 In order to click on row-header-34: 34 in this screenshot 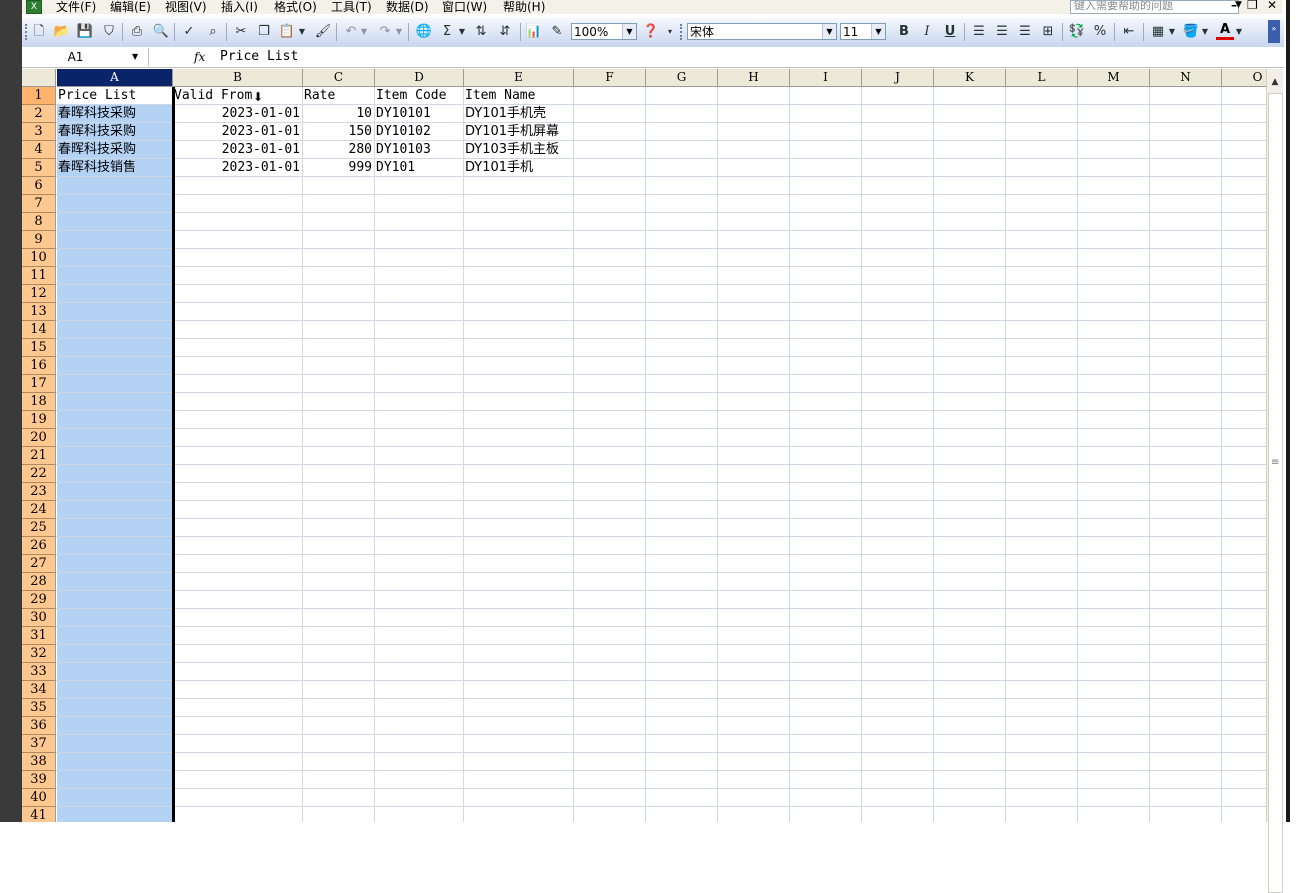, I will do `click(39, 690)`.